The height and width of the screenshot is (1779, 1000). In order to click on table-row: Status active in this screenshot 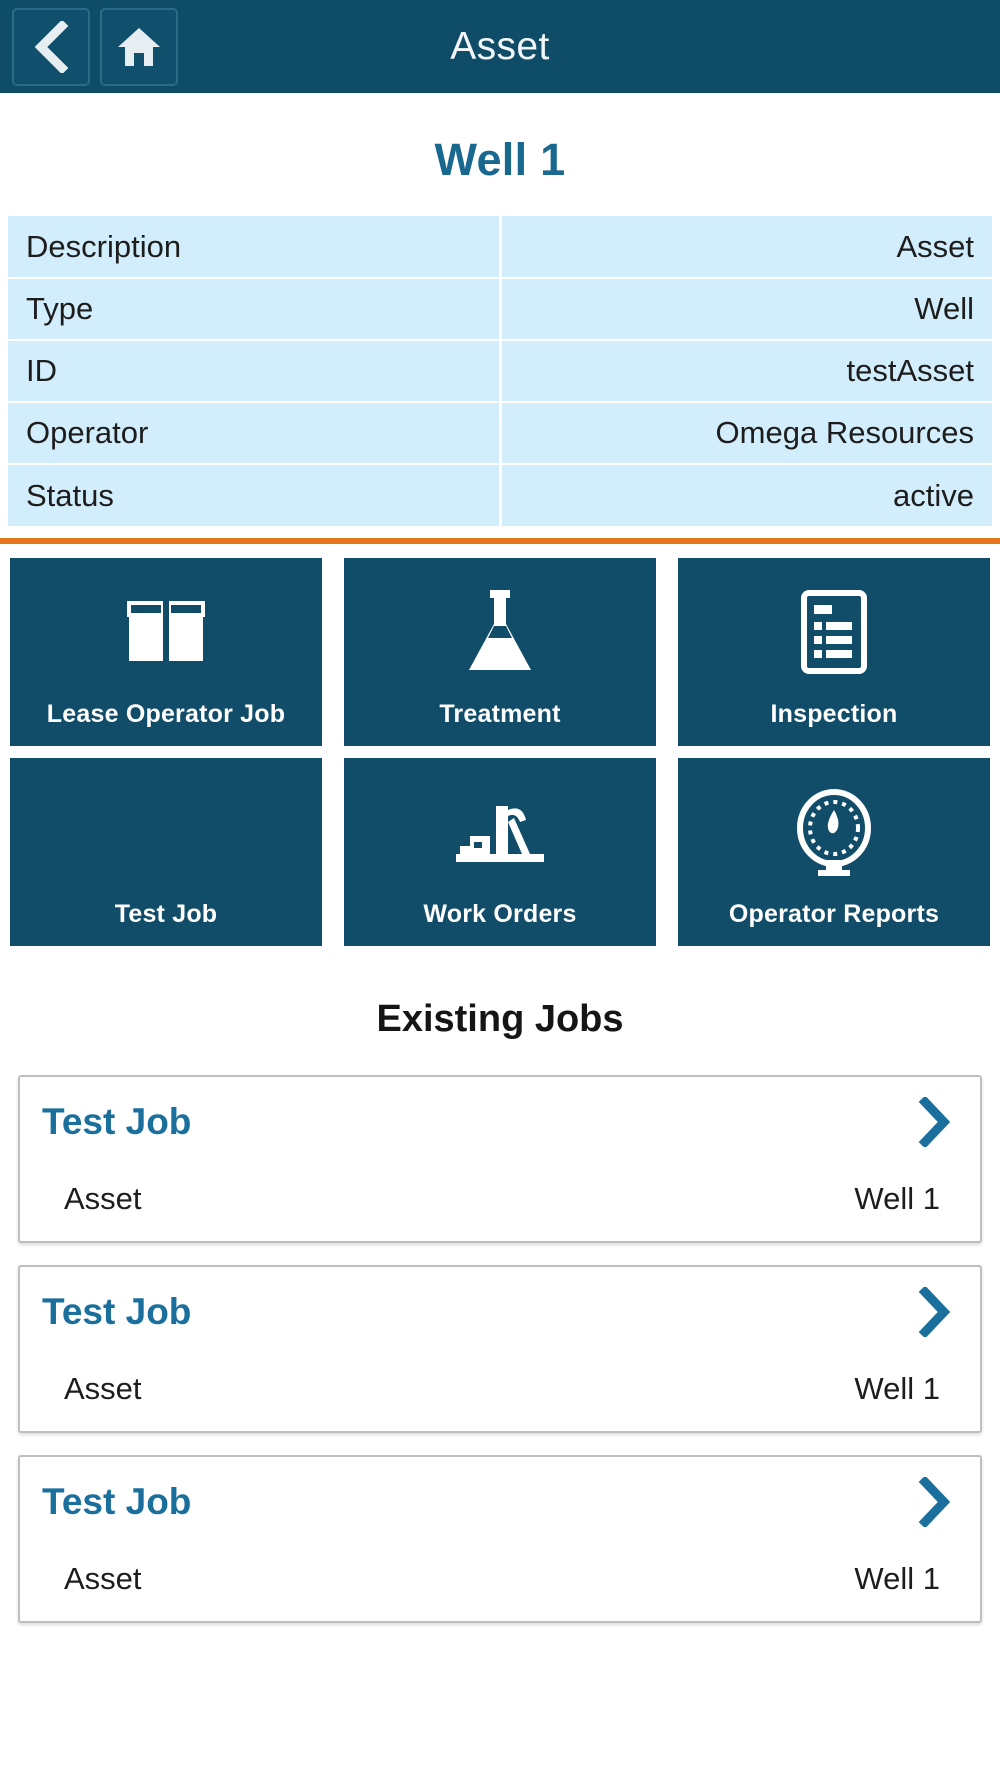, I will do `click(500, 494)`.